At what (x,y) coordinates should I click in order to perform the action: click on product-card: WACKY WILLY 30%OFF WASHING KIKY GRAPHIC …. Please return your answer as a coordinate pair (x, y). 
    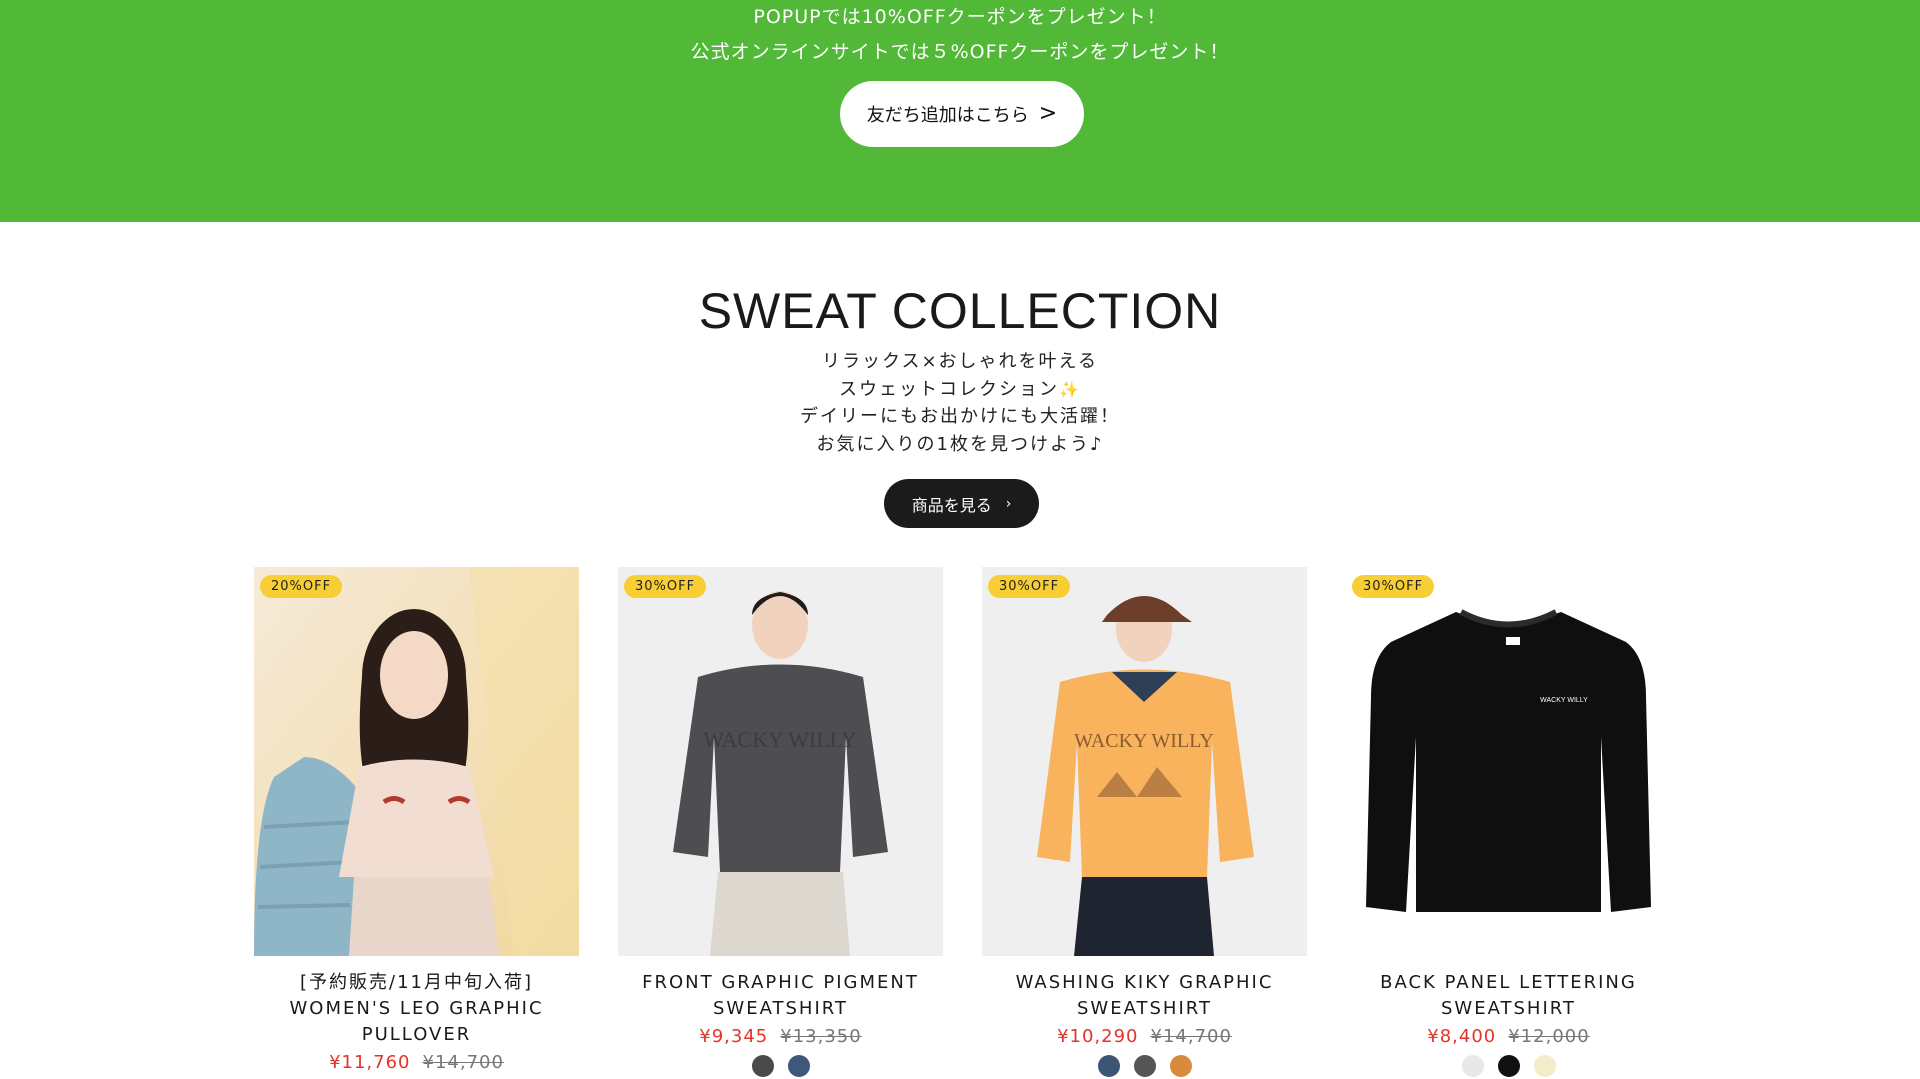
    Looking at the image, I should click on (1144, 822).